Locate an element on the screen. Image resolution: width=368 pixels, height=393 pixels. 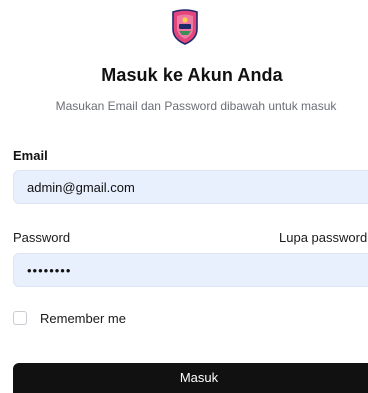
crest-logo-icon is located at coordinates (185, 27).